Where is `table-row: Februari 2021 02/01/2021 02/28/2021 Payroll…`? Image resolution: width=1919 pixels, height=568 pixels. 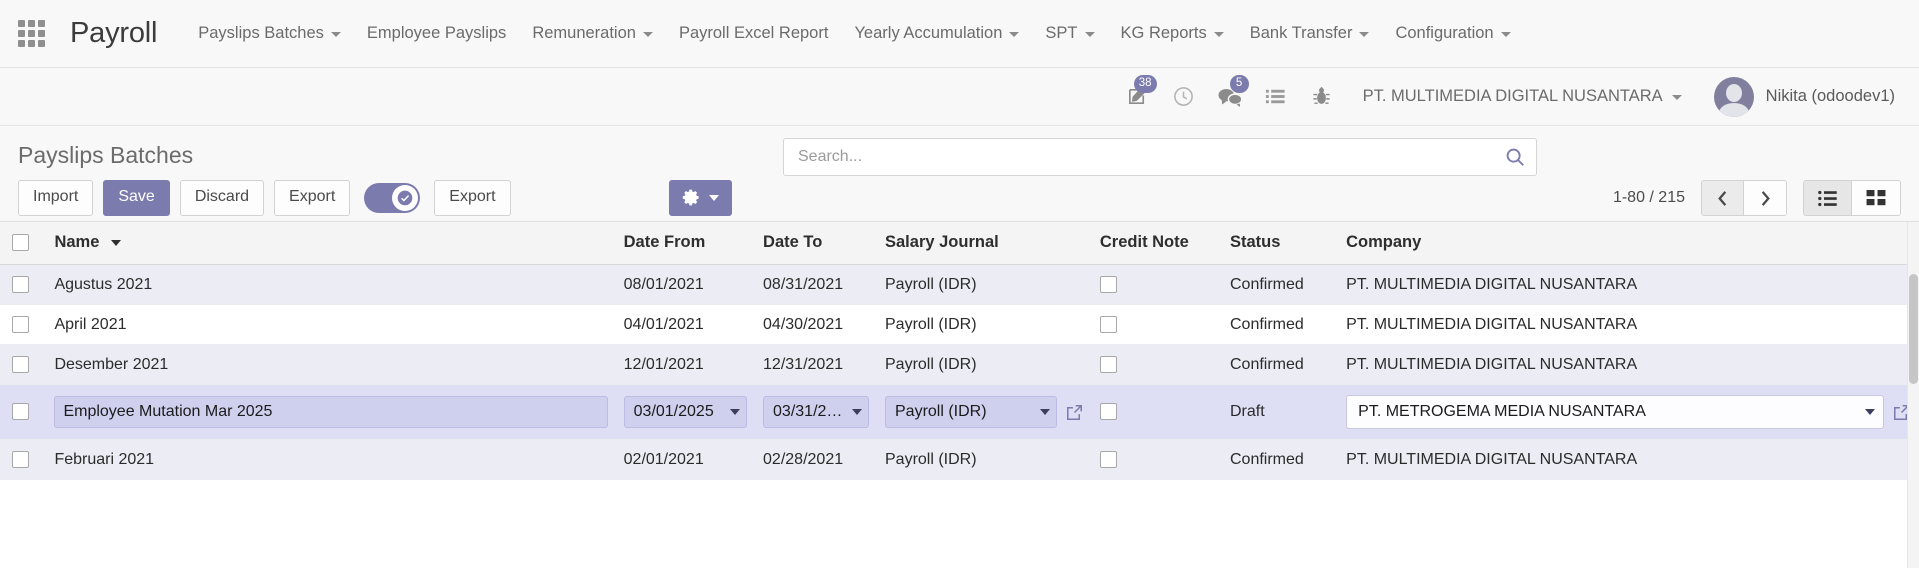 table-row: Februari 2021 02/01/2021 02/28/2021 Payroll… is located at coordinates (959, 459).